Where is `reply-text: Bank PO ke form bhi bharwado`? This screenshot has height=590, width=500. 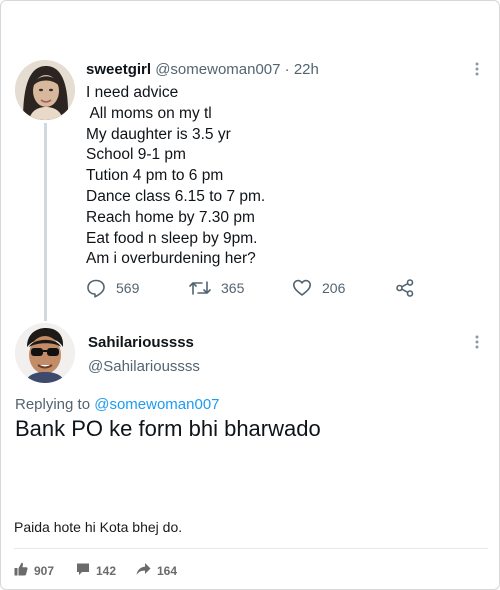 reply-text: Bank PO ke form bhi bharwado is located at coordinates (168, 428).